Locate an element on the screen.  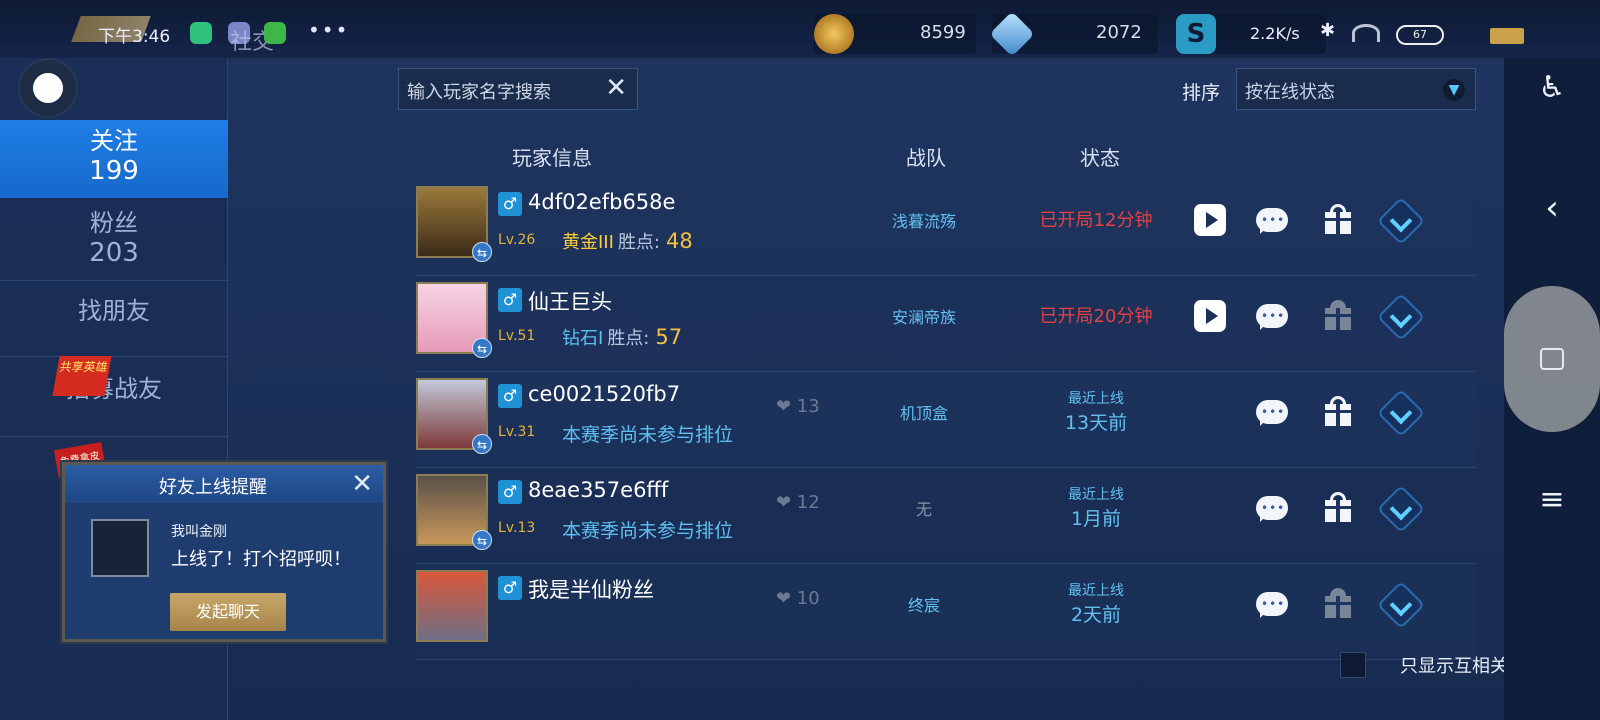
player-rank: 黄金III 胜点: 48 is located at coordinates (627, 241).